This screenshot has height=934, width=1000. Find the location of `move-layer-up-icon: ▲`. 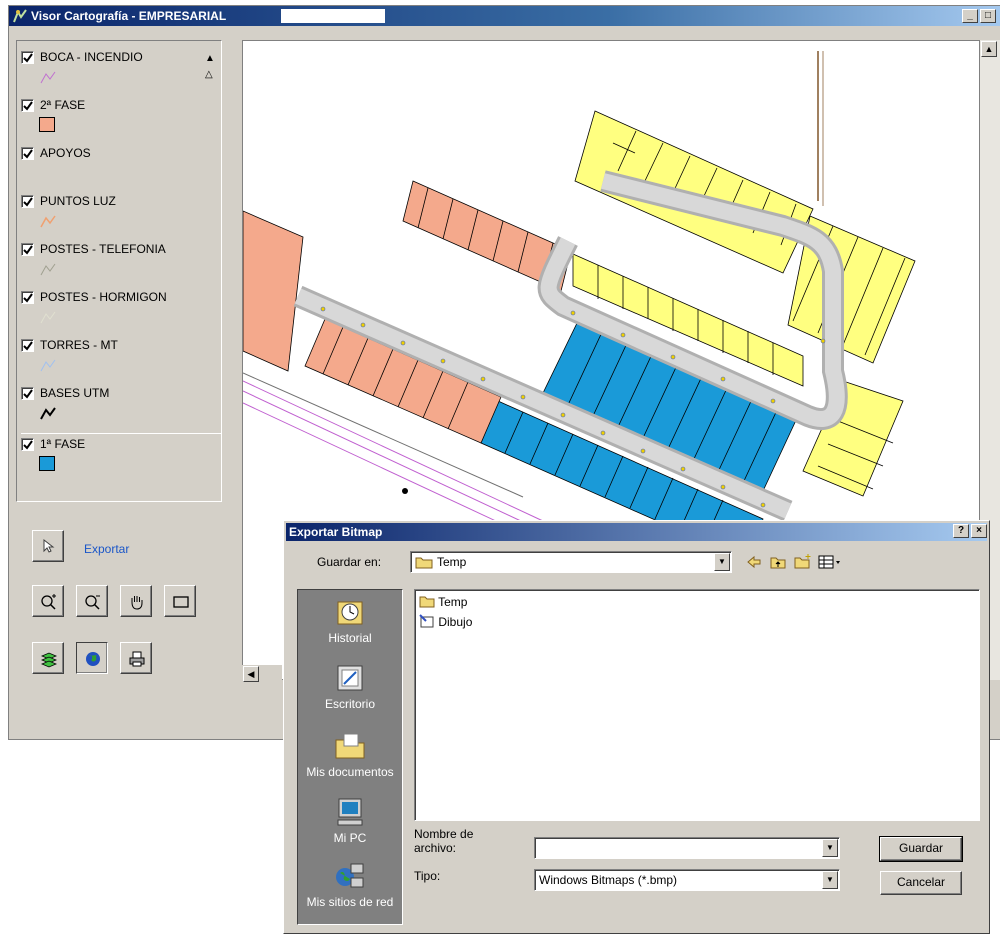

move-layer-up-icon: ▲ is located at coordinates (210, 58).